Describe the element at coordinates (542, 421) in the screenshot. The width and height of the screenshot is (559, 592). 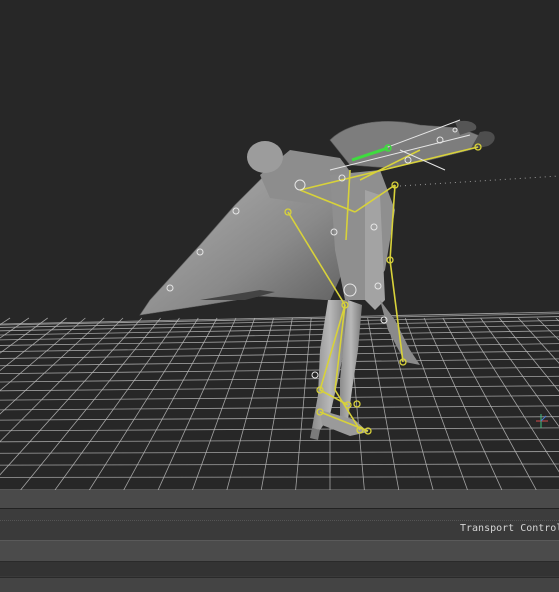
I see `axis-gizmo-icon` at that location.